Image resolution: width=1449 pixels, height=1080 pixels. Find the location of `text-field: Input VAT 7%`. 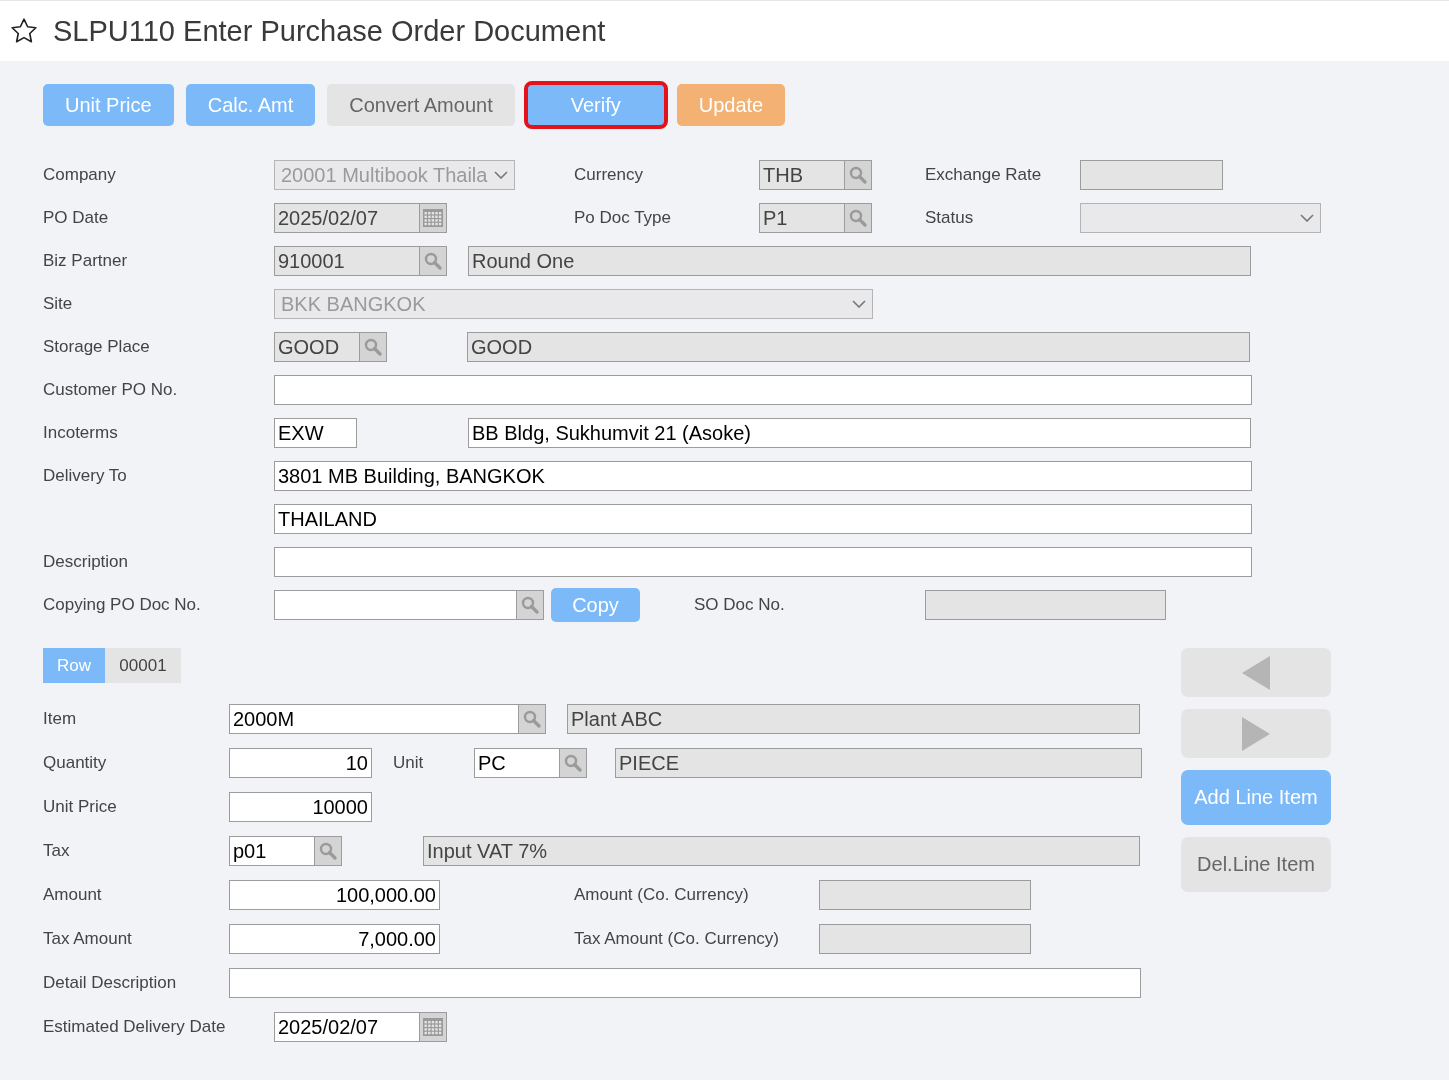

text-field: Input VAT 7% is located at coordinates (781, 851).